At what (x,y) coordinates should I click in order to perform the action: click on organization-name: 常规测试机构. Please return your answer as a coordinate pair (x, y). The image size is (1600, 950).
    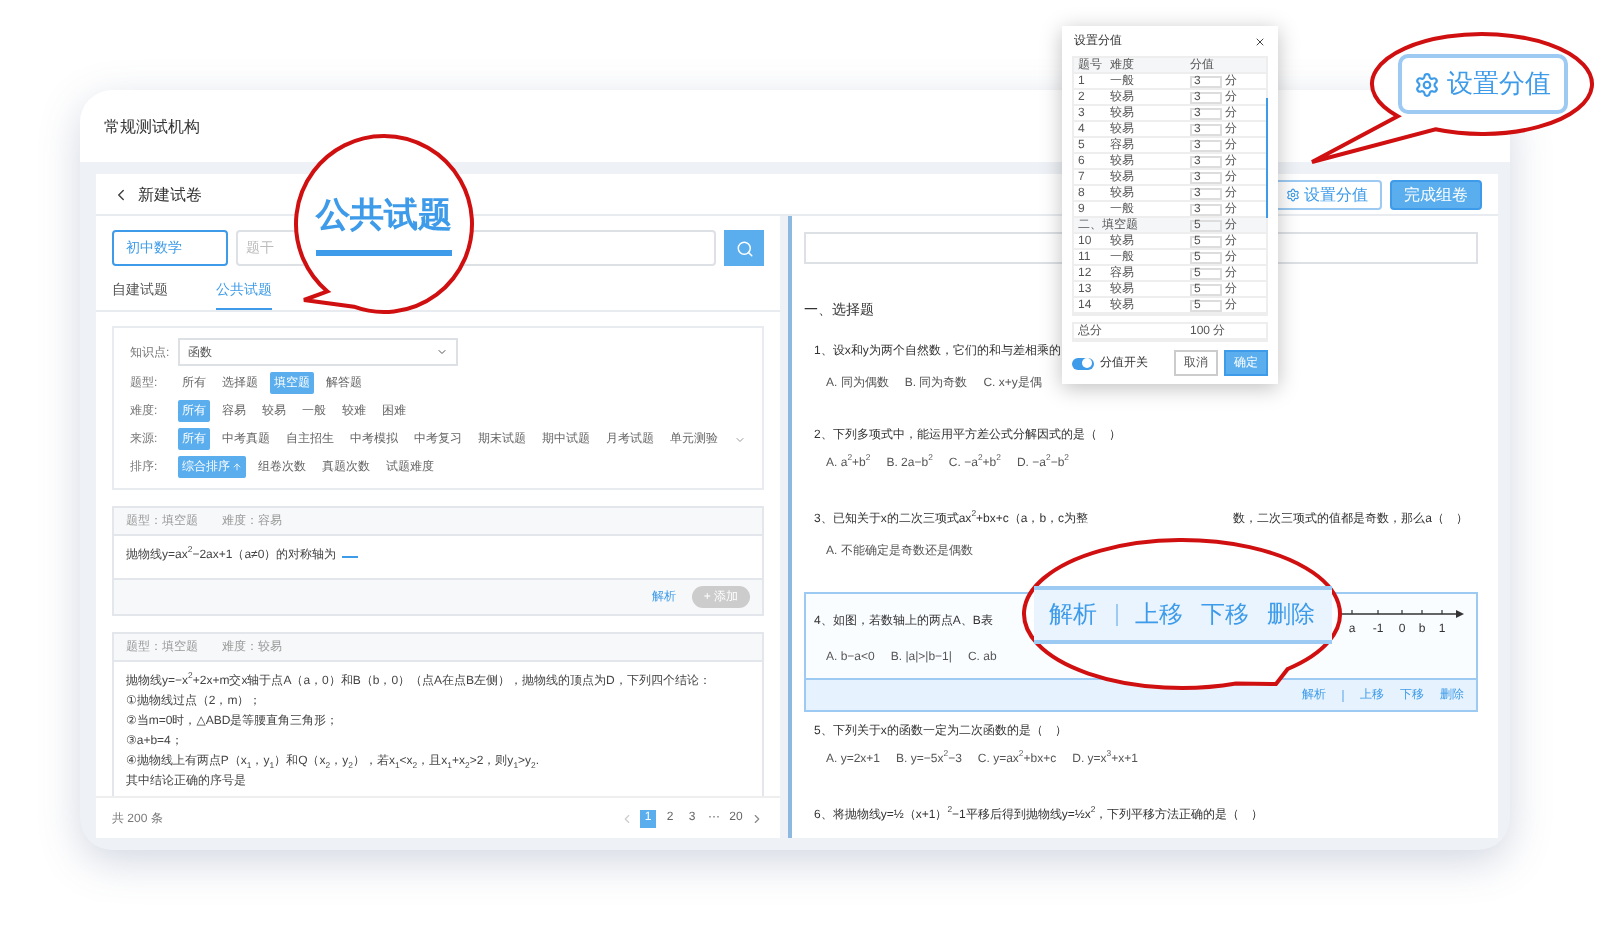
    Looking at the image, I should click on (152, 126).